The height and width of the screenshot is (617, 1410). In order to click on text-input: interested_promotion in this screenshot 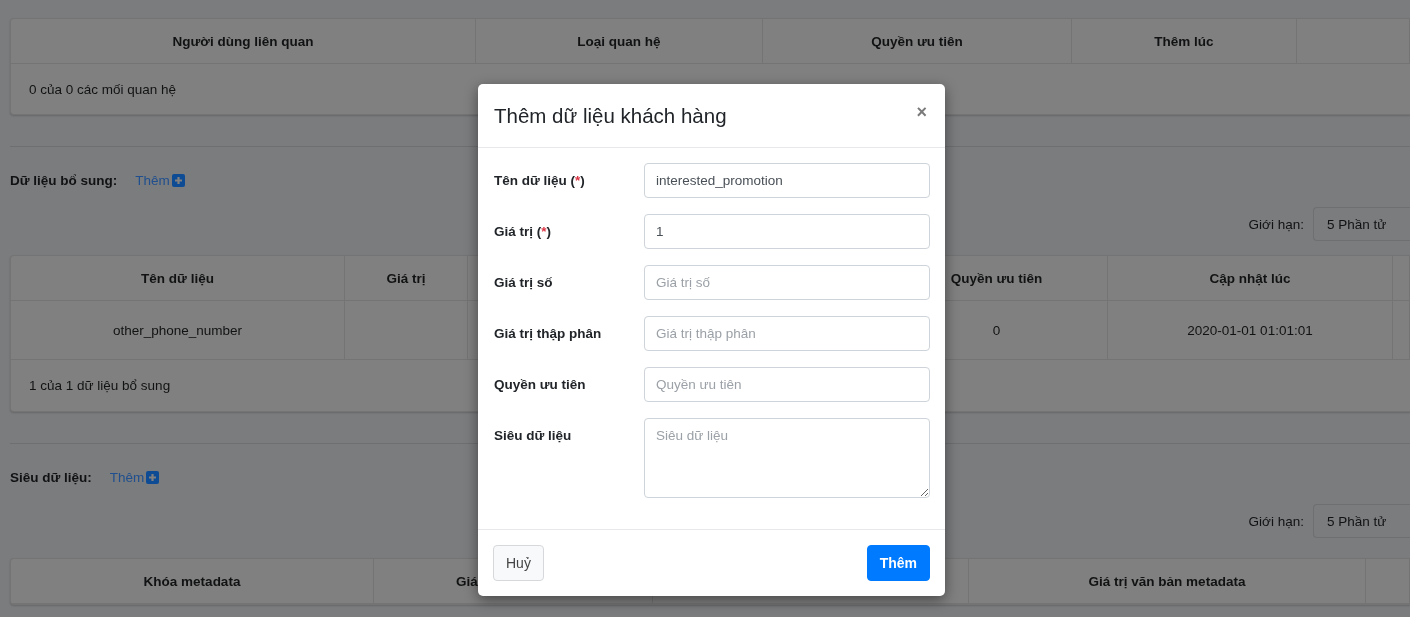, I will do `click(787, 180)`.